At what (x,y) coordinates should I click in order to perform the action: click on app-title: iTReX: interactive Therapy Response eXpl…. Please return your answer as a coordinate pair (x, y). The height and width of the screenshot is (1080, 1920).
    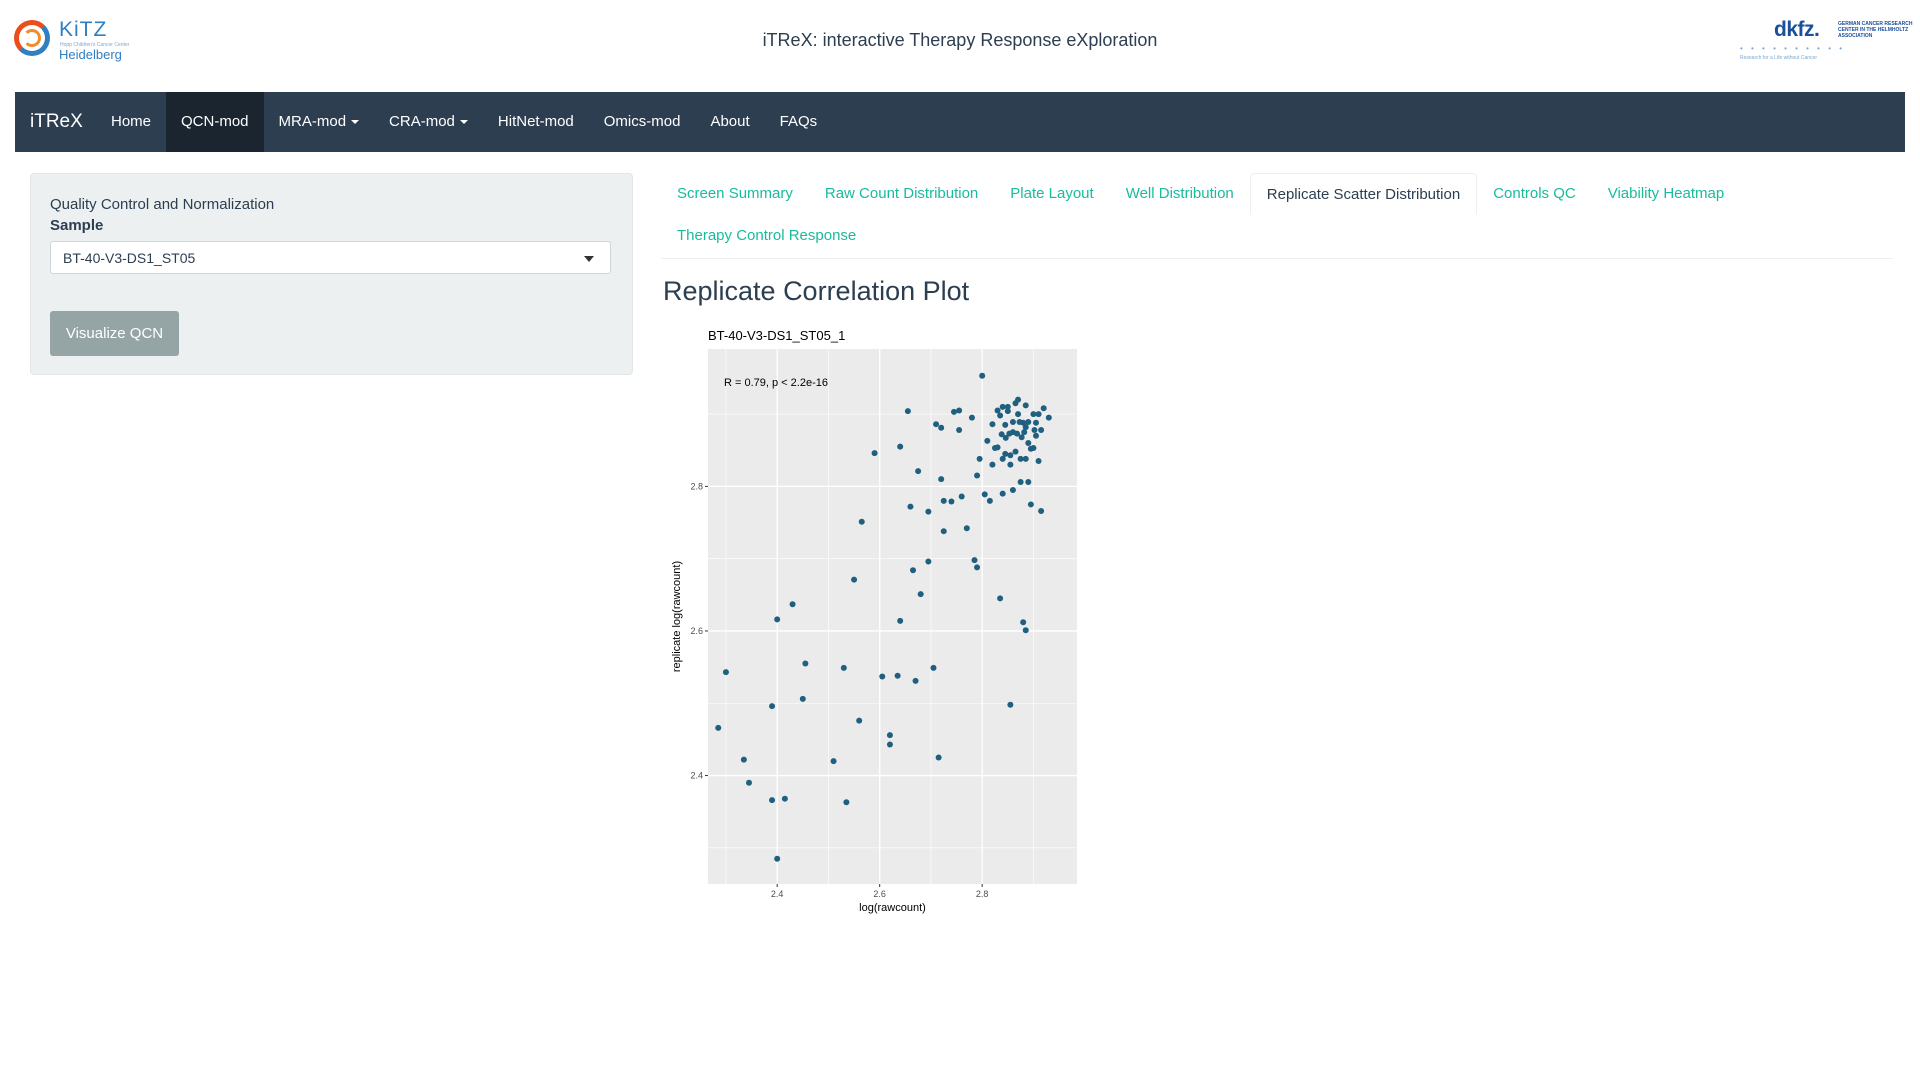
    Looking at the image, I should click on (960, 40).